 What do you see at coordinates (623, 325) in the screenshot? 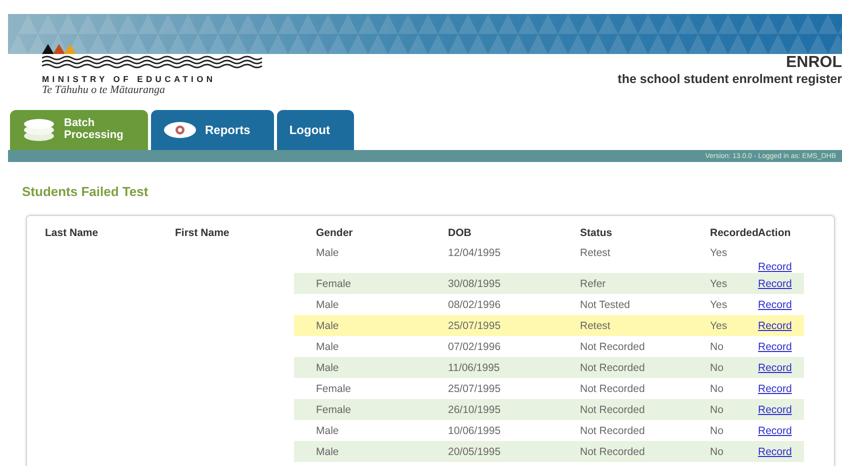
I see `table-cell: Retest` at bounding box center [623, 325].